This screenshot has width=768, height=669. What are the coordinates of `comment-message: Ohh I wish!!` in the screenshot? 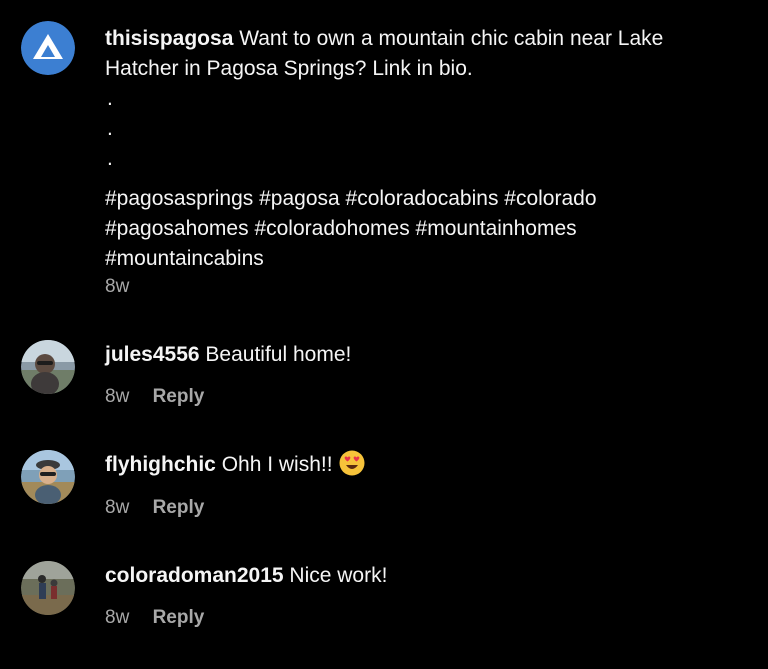 It's located at (274, 464).